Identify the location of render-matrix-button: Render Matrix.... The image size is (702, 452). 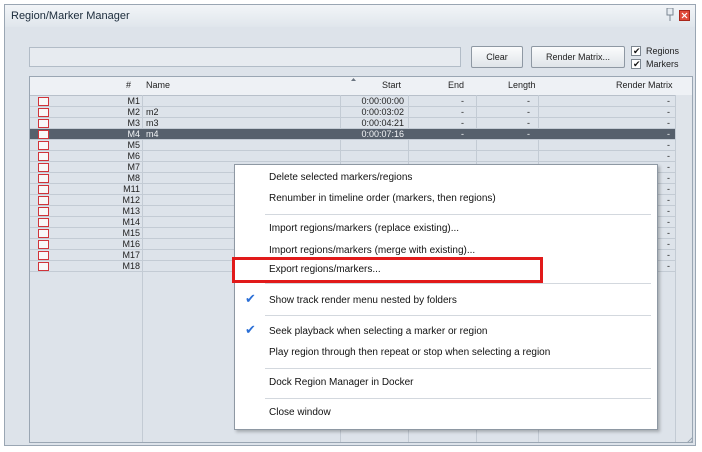
(578, 57).